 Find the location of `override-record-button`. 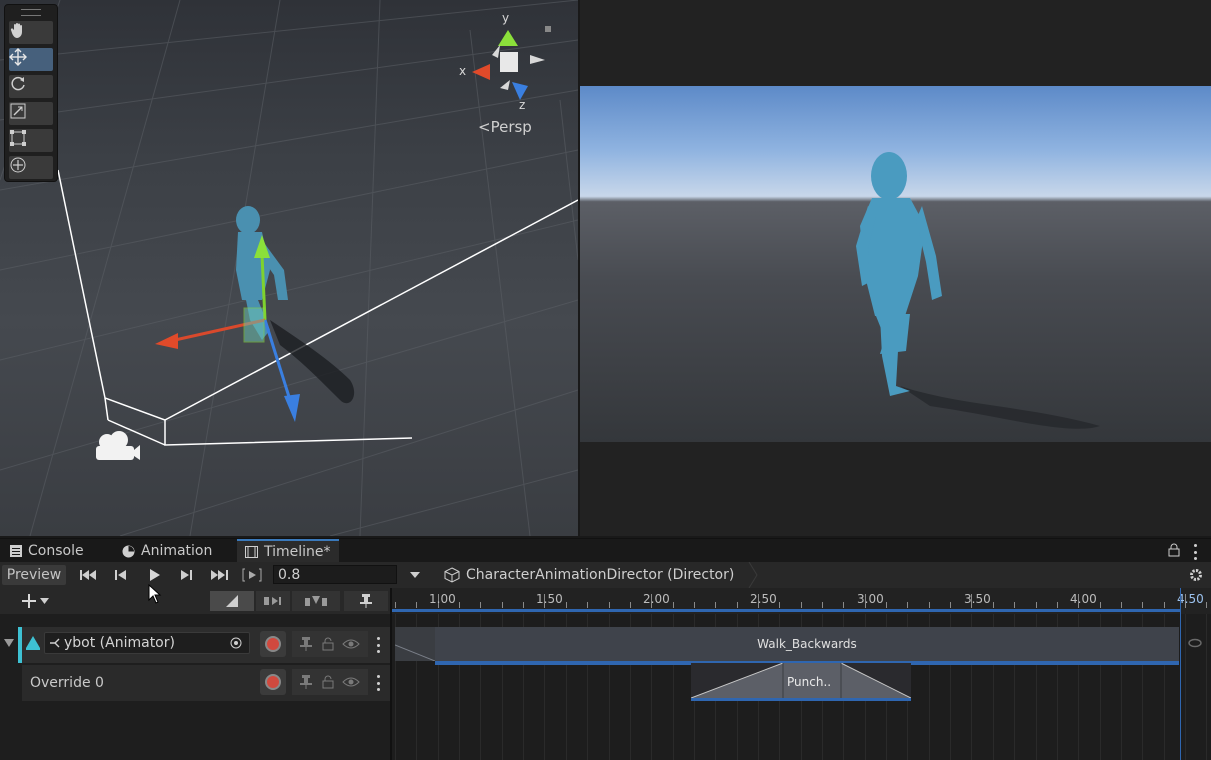

override-record-button is located at coordinates (273, 682).